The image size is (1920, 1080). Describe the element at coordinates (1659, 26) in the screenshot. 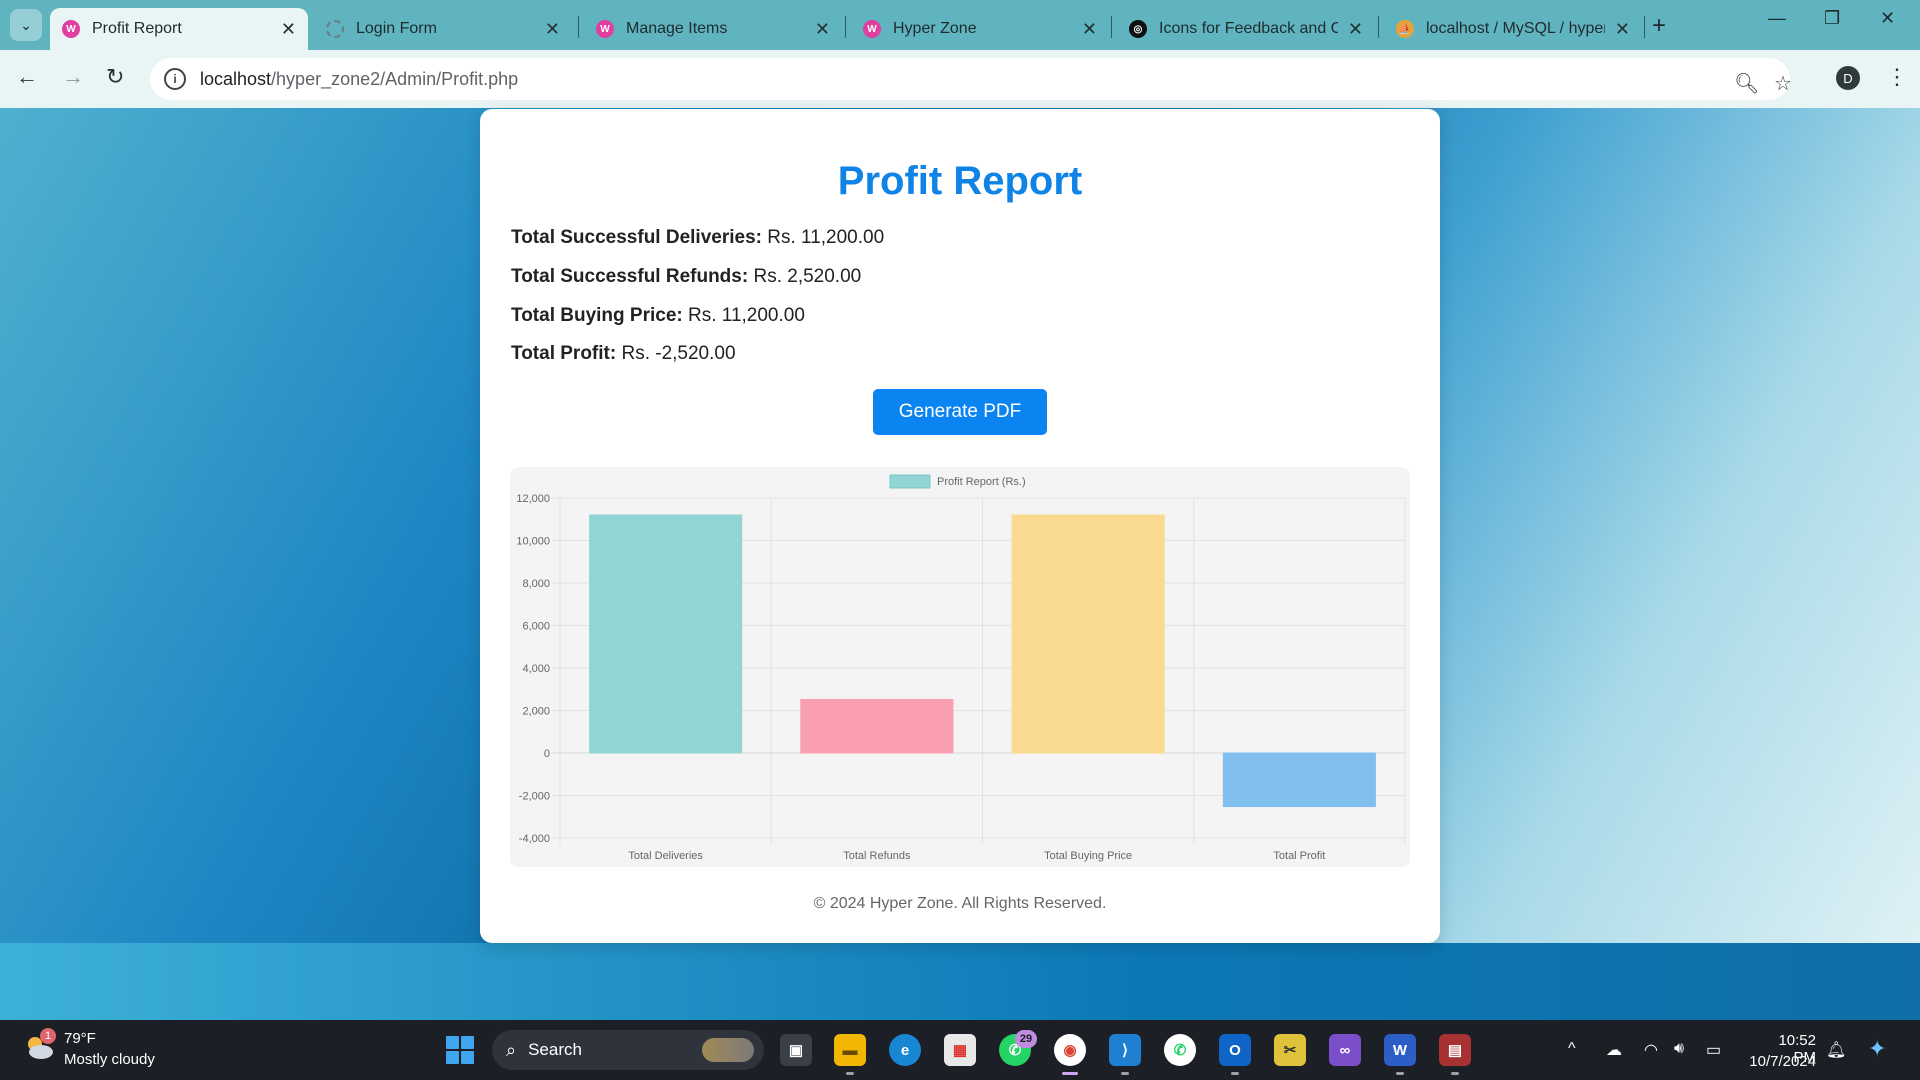

I see `new-tab-button: +` at that location.